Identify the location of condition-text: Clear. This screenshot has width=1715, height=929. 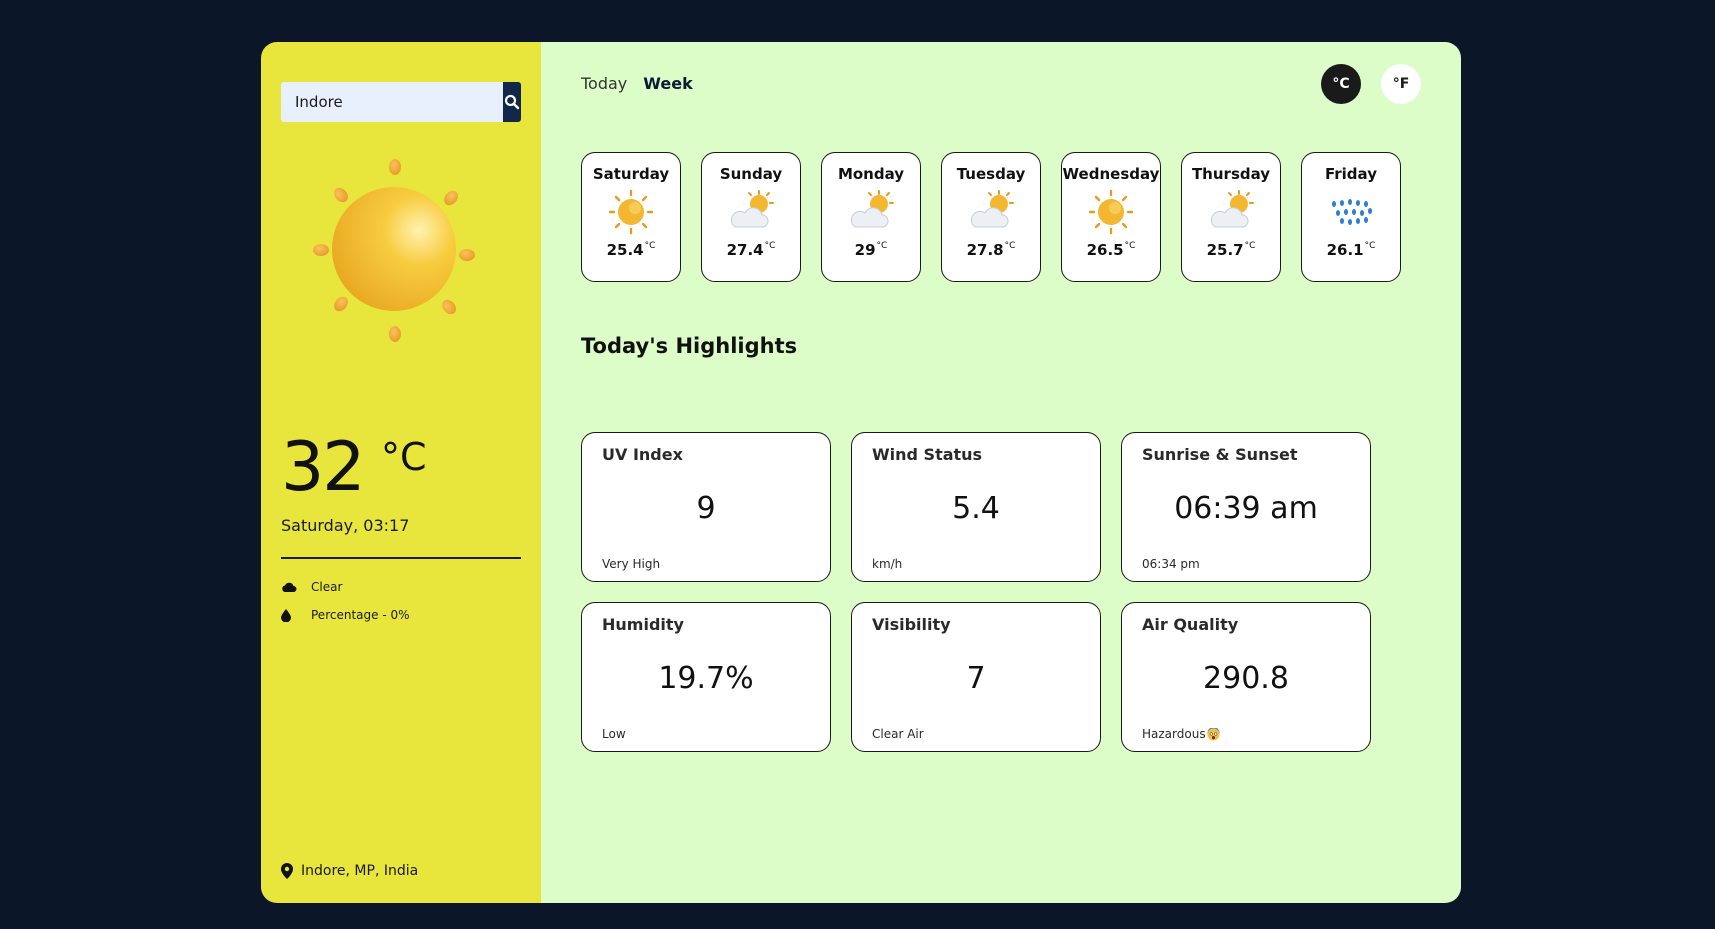
(327, 587).